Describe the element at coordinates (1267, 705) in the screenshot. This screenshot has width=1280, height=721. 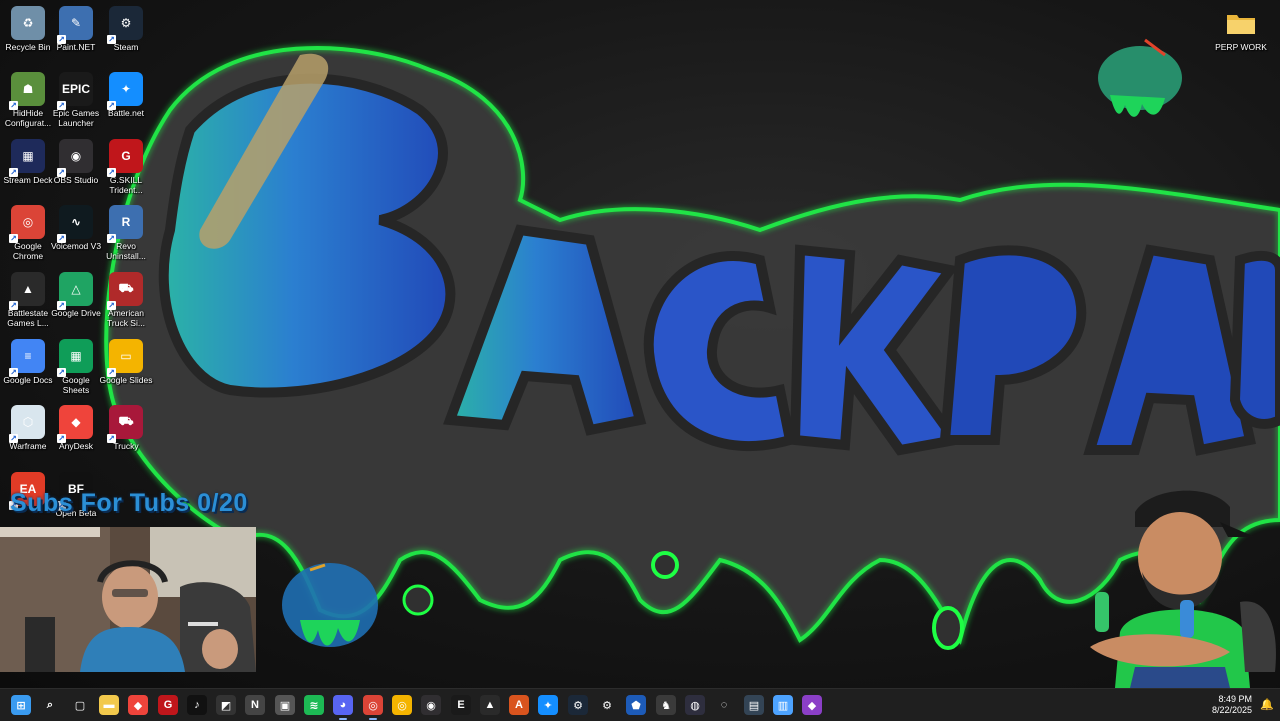
I see `notification-bell-icon: 🔔` at that location.